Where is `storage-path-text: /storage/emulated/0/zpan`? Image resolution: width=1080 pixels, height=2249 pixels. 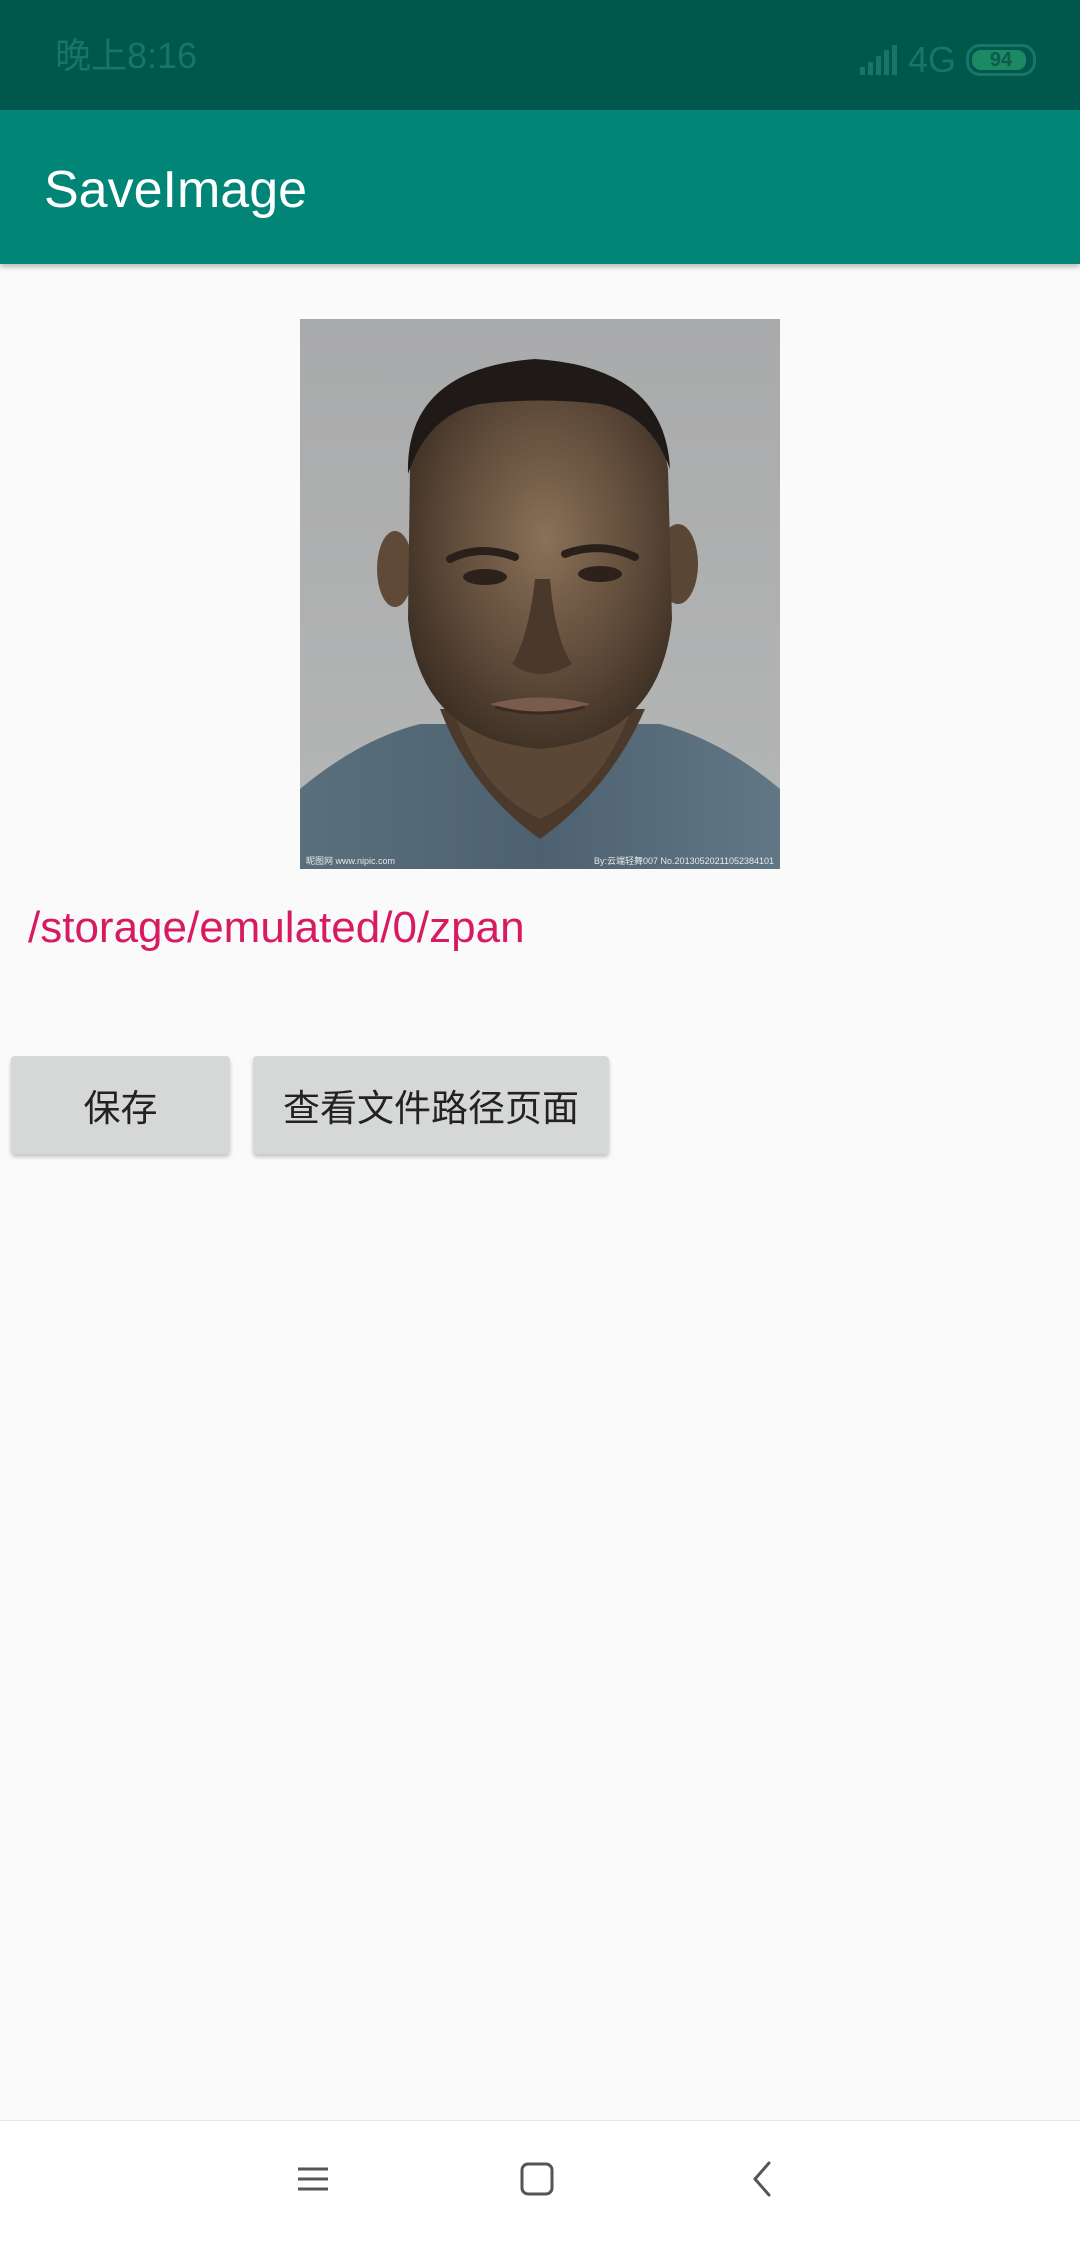 storage-path-text: /storage/emulated/0/zpan is located at coordinates (276, 927).